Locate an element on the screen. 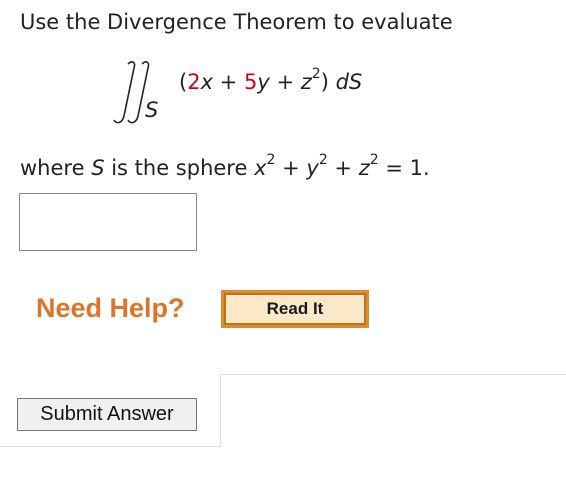 This screenshot has width=566, height=482. surface-symbol: S is located at coordinates (98, 168).